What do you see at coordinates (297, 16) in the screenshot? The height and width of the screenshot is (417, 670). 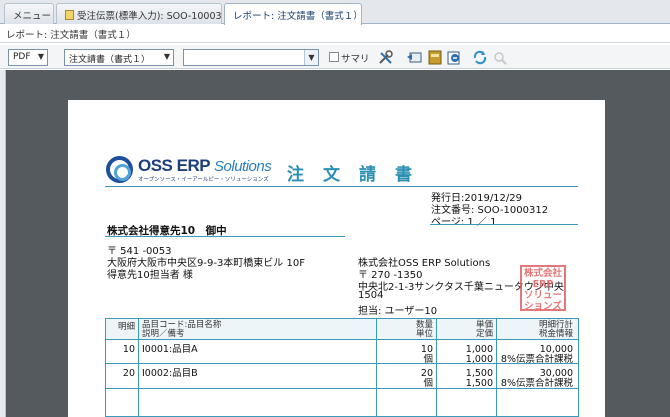 I see `tab-report-label: レポート: 注文請書（書式１）` at bounding box center [297, 16].